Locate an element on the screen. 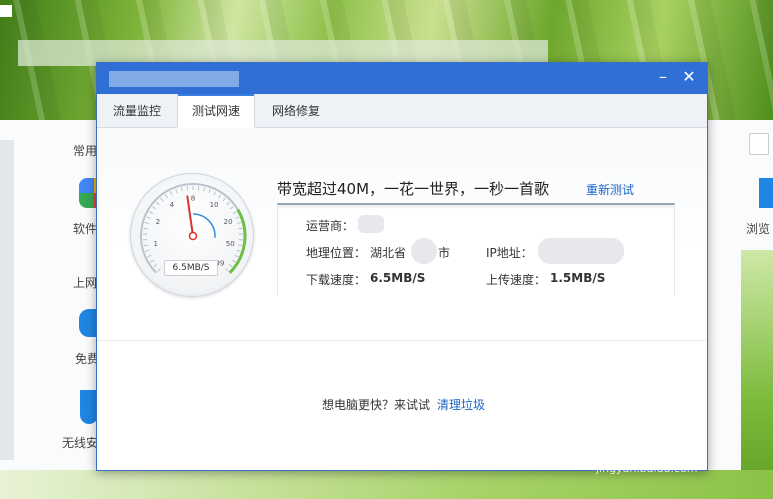 The width and height of the screenshot is (773, 499). ip-value-redacted is located at coordinates (581, 251).